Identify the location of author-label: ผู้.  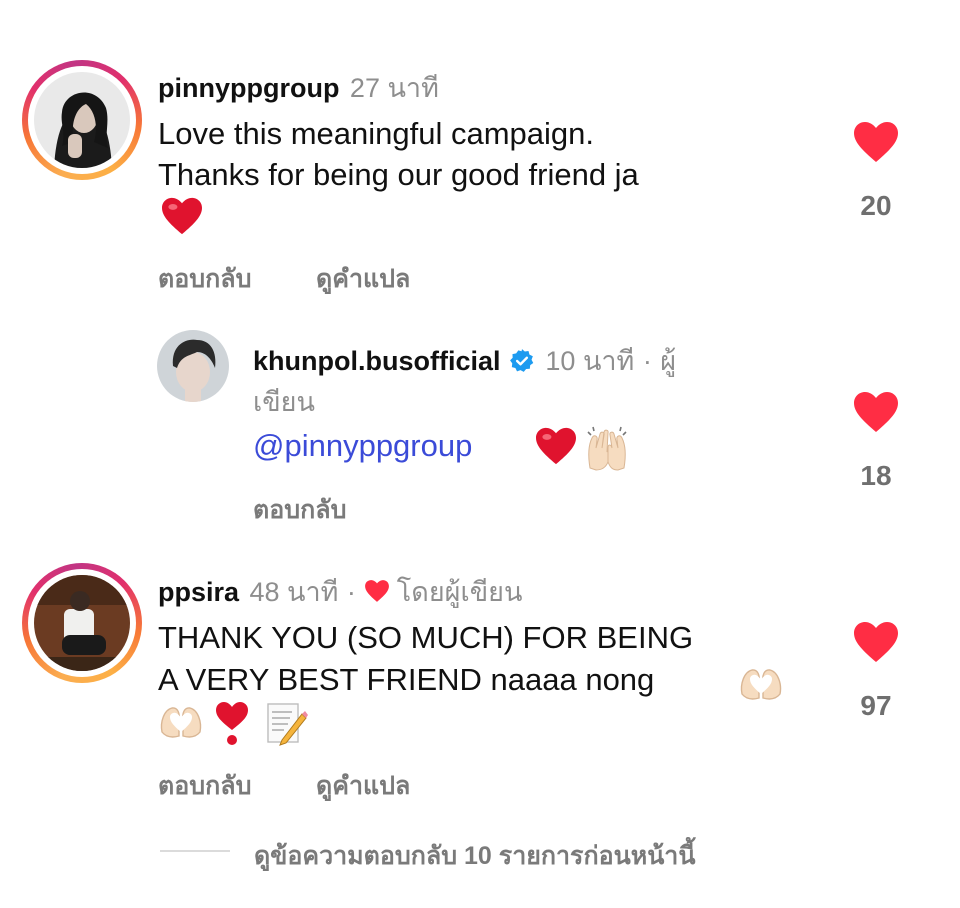
(668, 361).